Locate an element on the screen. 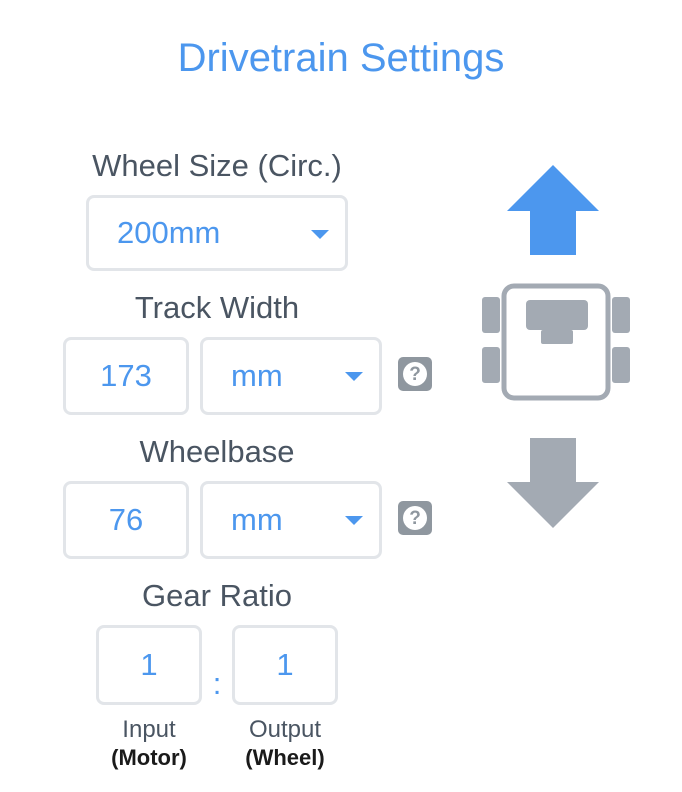 Image resolution: width=682 pixels, height=792 pixels. wheelbase-unit: mm is located at coordinates (257, 519).